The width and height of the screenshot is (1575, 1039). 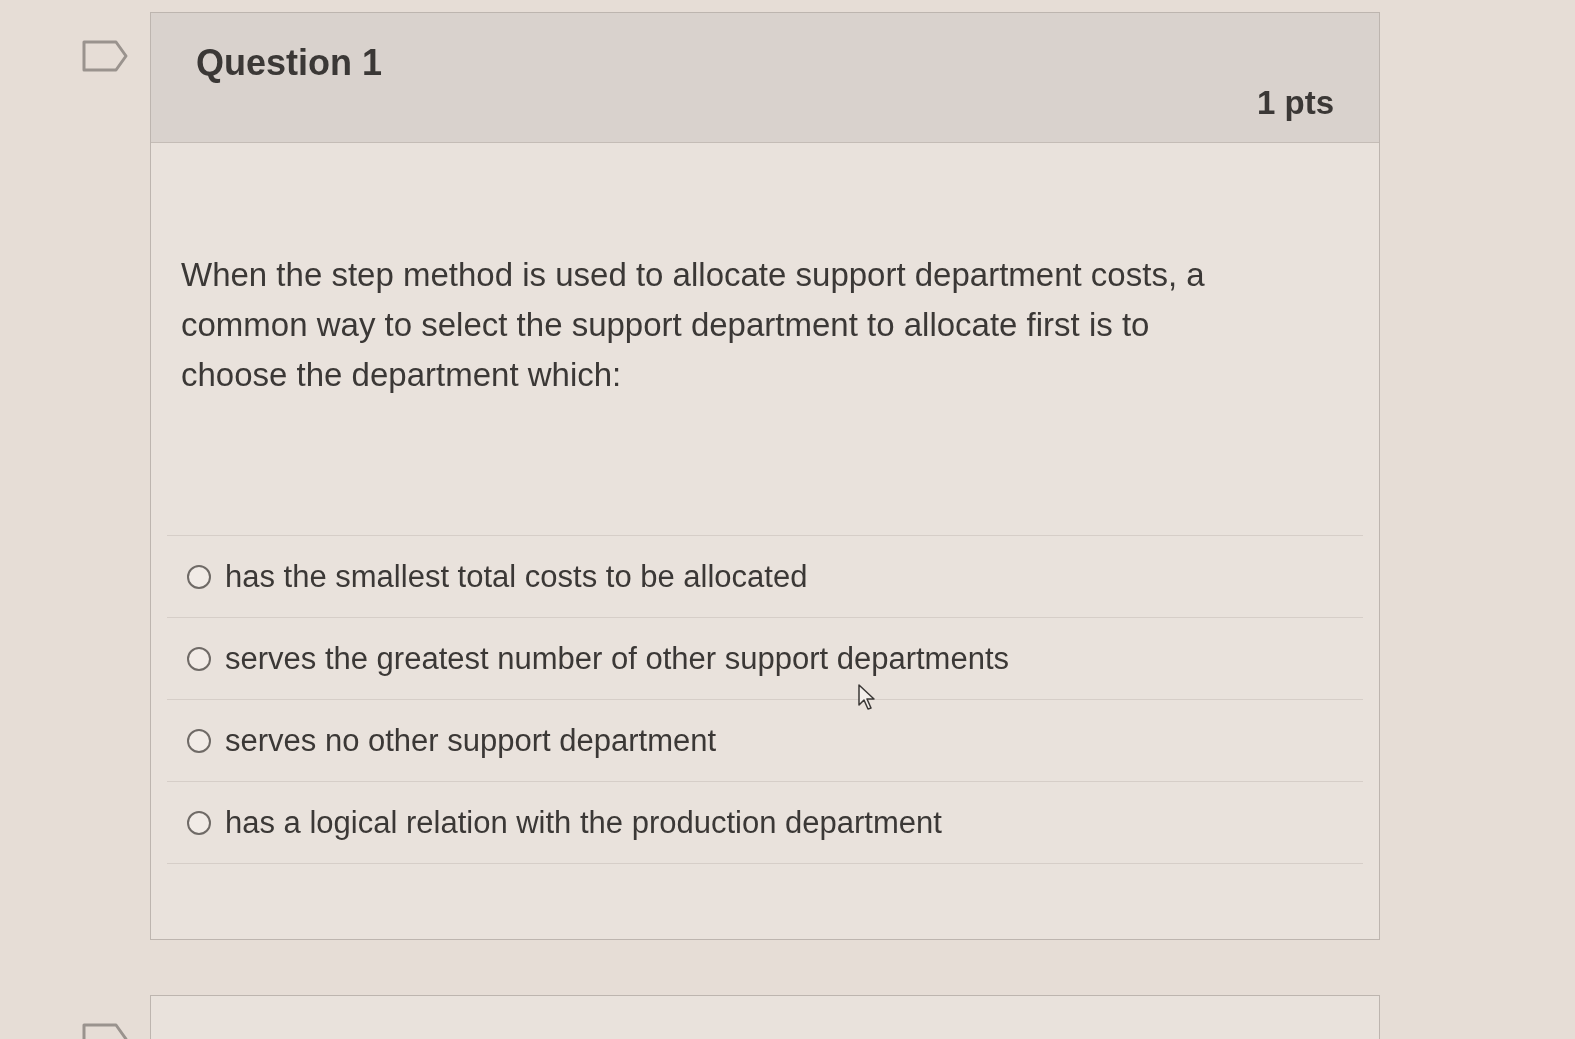 What do you see at coordinates (1295, 103) in the screenshot?
I see `points-label: 1 pts` at bounding box center [1295, 103].